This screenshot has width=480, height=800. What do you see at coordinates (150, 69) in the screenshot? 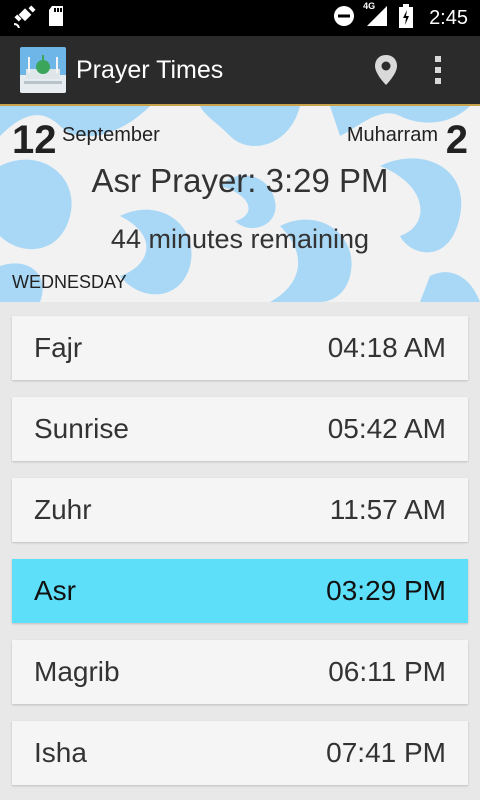
I see `app-title: Prayer Times` at bounding box center [150, 69].